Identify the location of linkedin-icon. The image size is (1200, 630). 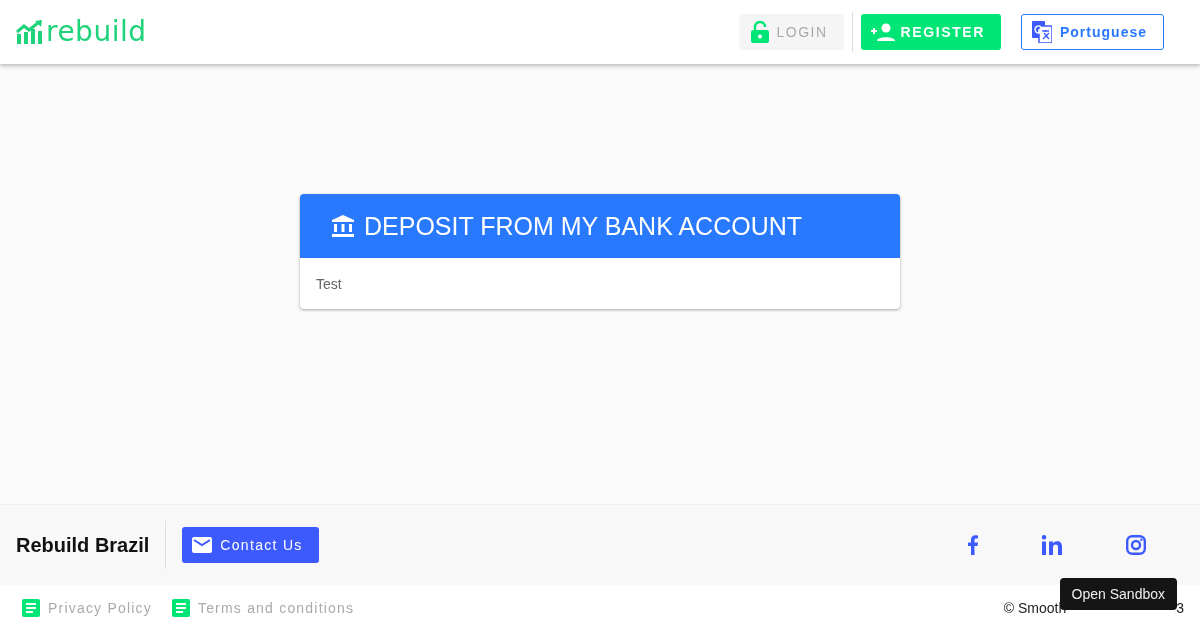
(1052, 545).